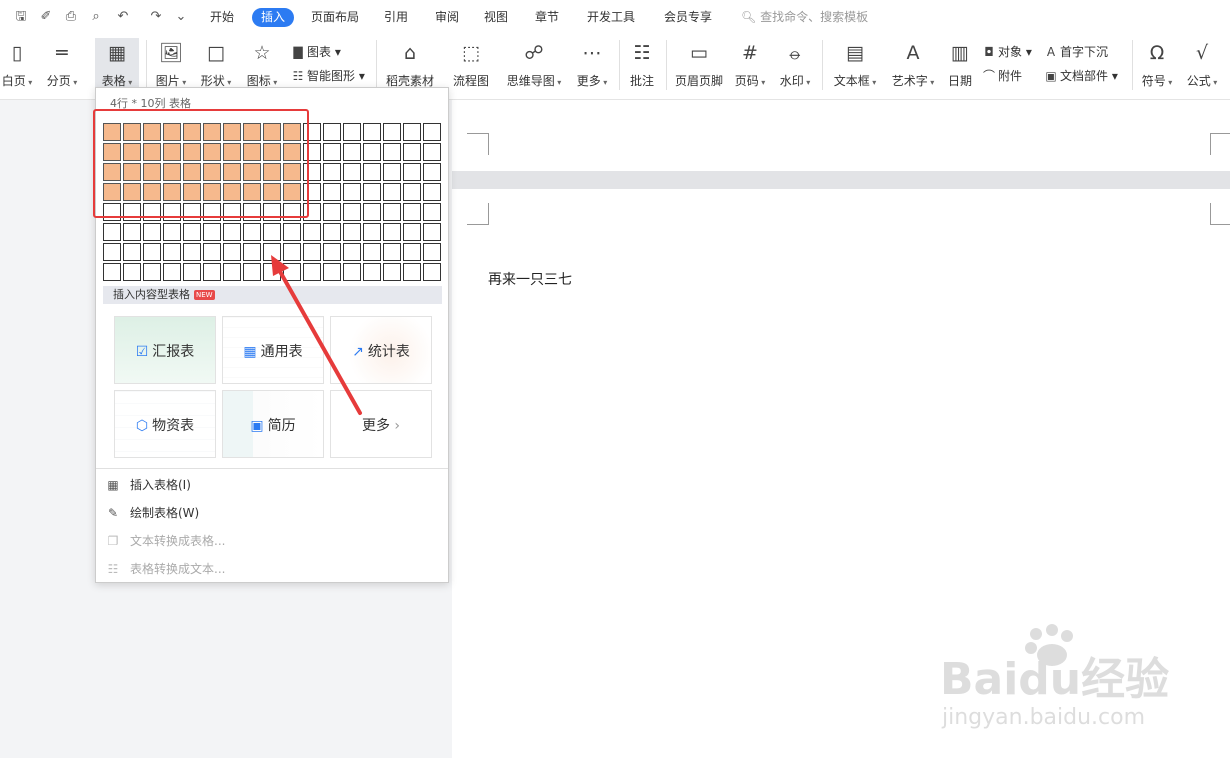 The height and width of the screenshot is (758, 1230). What do you see at coordinates (1054, 679) in the screenshot?
I see `watermark-brand: Baidu经验` at bounding box center [1054, 679].